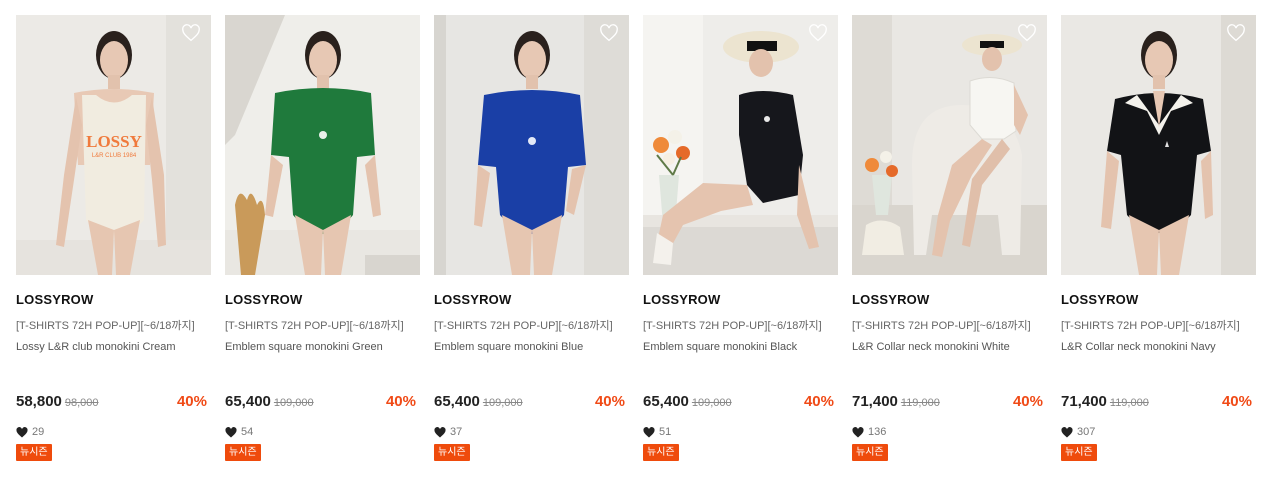  I want to click on product-photo: LOSSY L&R CLUB 1984, so click(113, 145).